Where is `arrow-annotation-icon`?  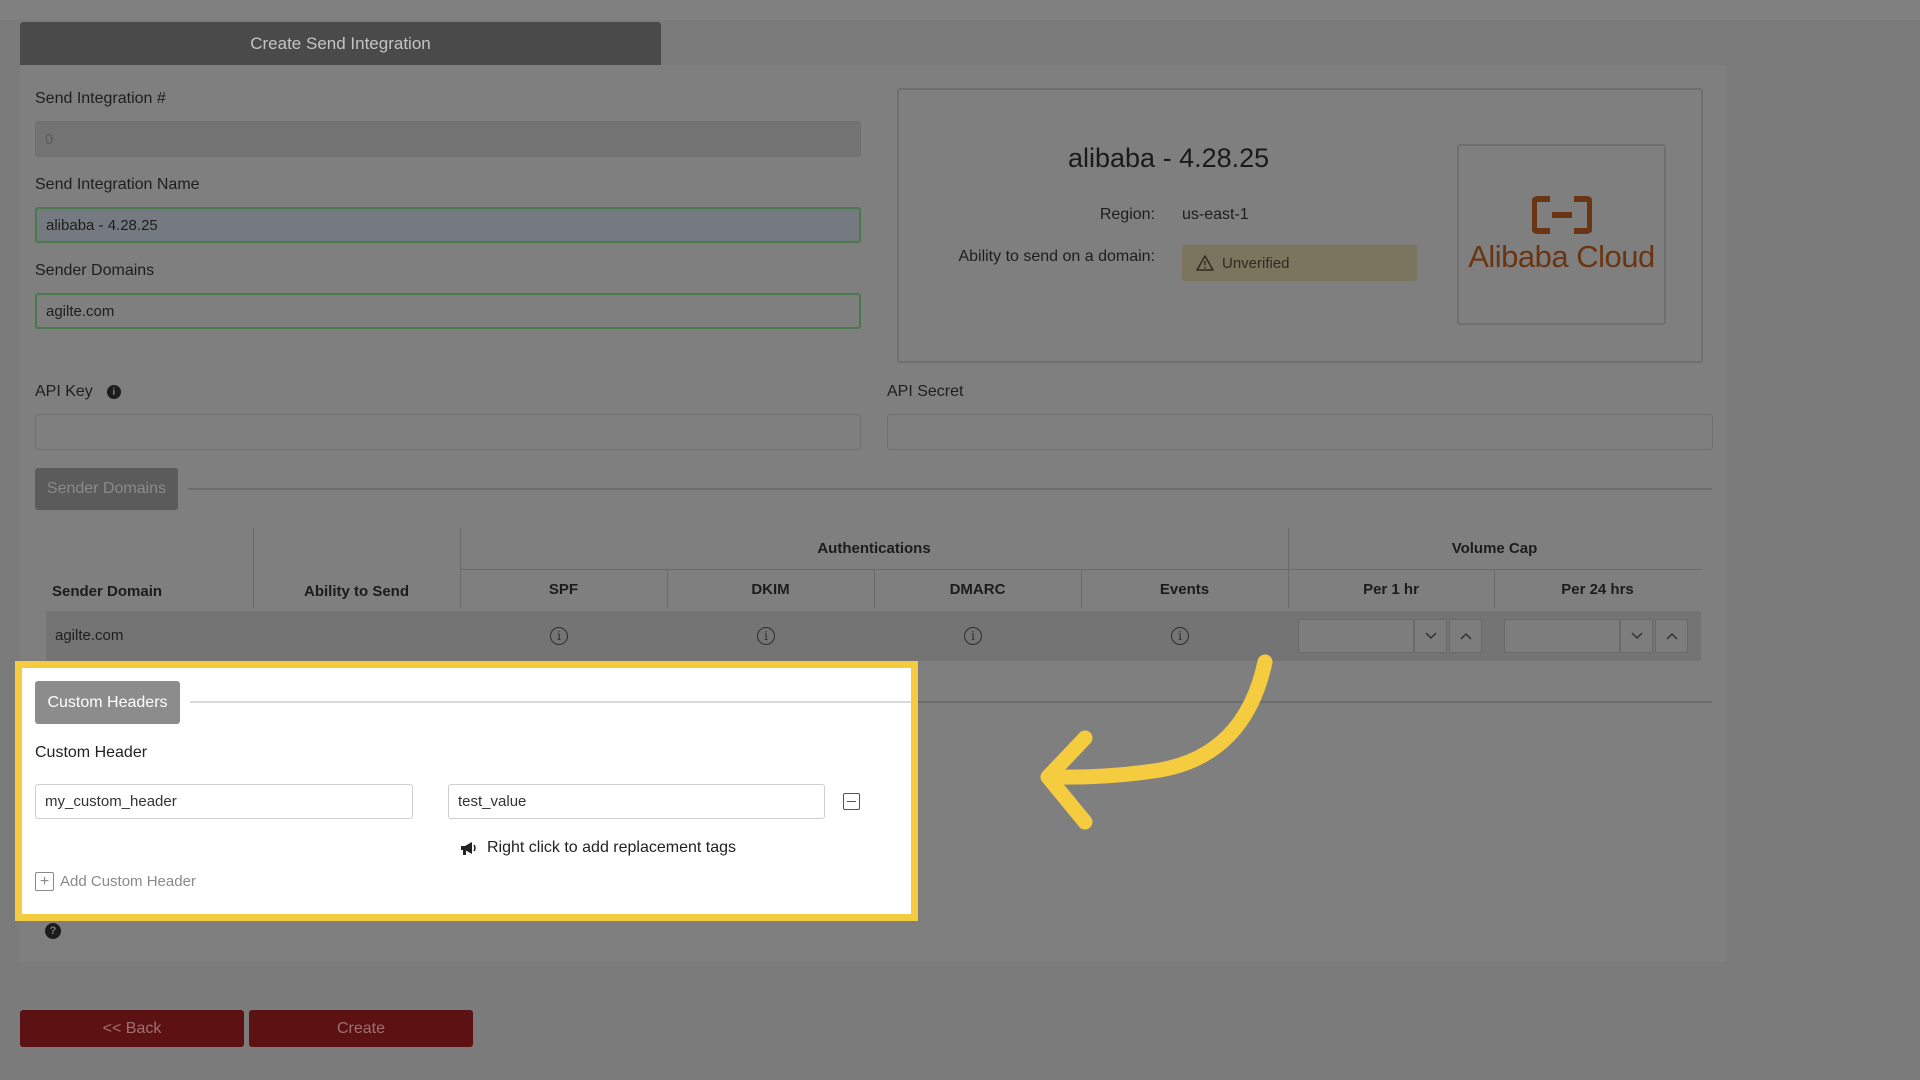
arrow-annotation-icon is located at coordinates (1156, 742).